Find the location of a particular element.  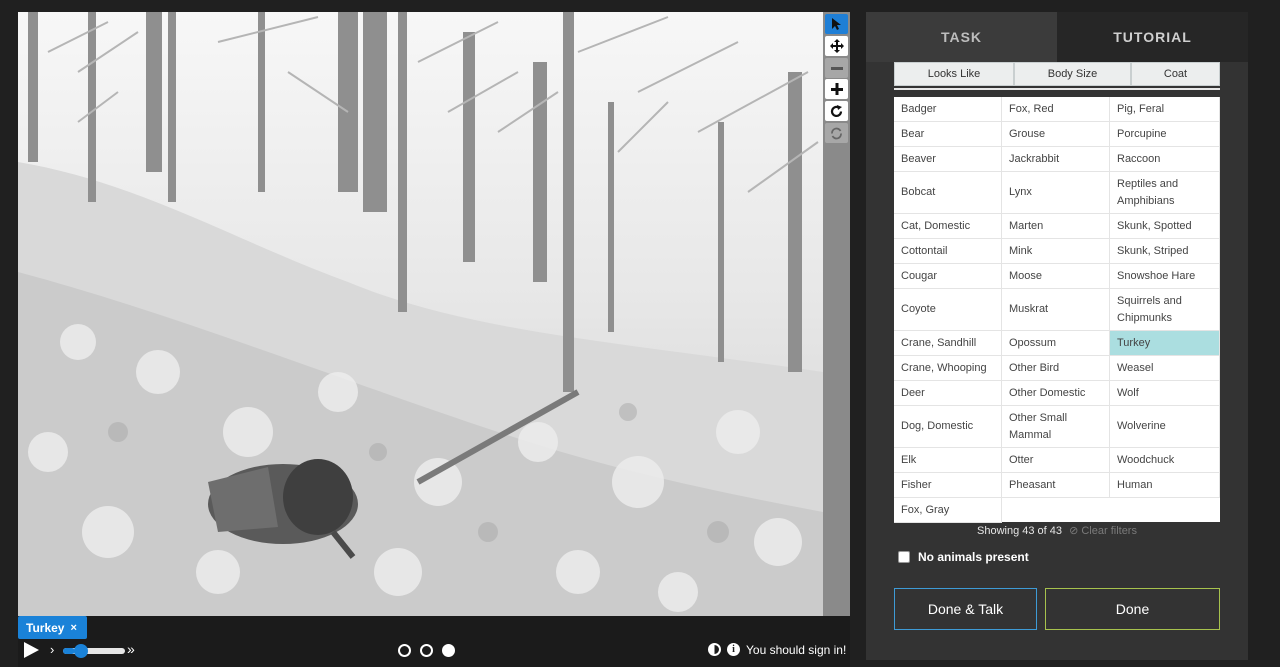

zoom-out-button is located at coordinates (836, 68).